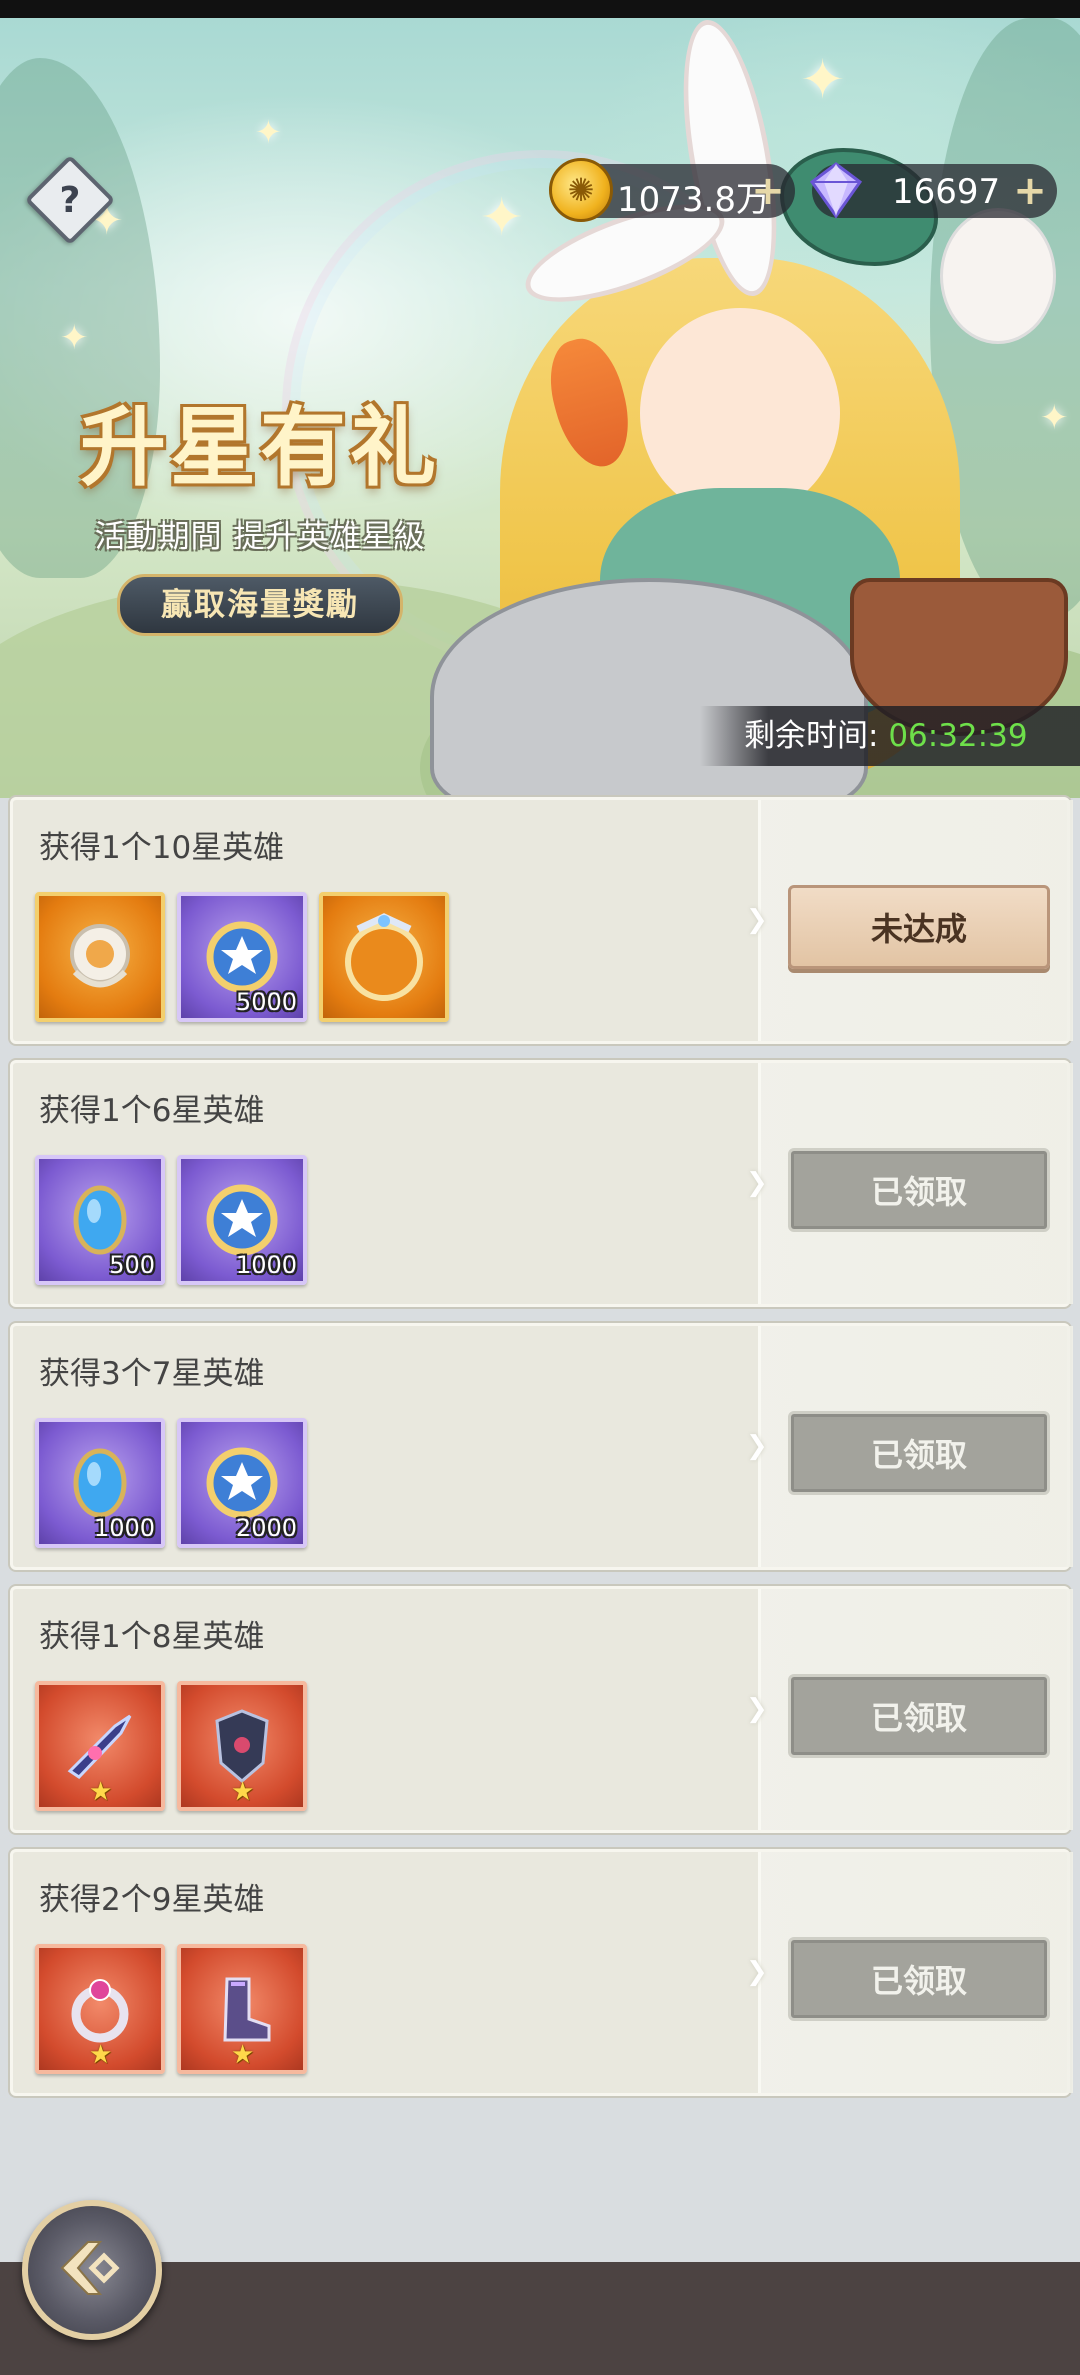  I want to click on item-count: 5000, so click(266, 1002).